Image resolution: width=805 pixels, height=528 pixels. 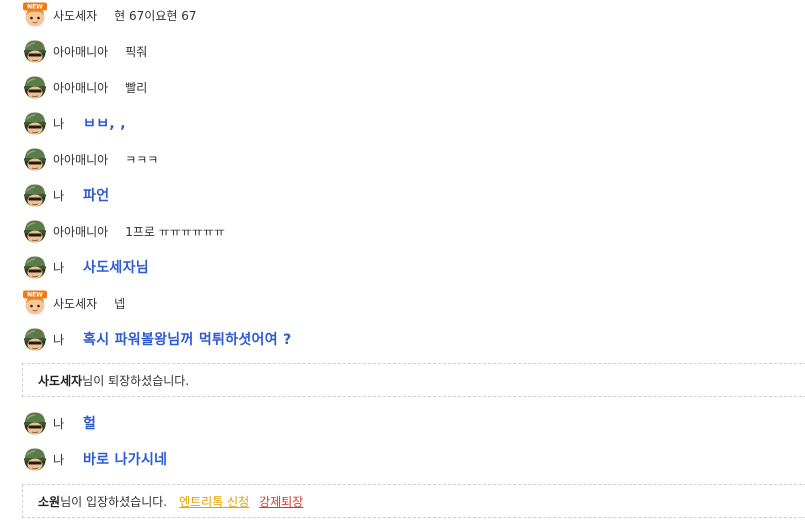 I want to click on entry-talk-request-link: 엔트리톡 신청, so click(x=214, y=501).